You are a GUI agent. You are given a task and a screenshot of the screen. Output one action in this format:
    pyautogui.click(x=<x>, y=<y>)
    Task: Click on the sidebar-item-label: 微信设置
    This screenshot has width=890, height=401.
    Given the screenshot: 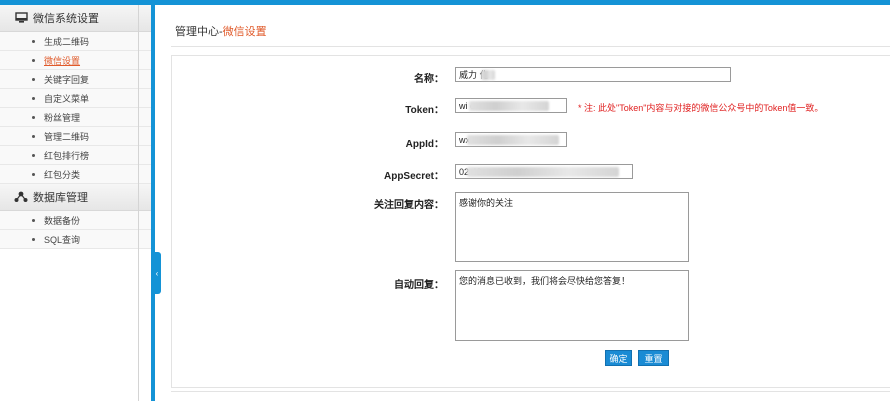 What is the action you would take?
    pyautogui.click(x=62, y=60)
    